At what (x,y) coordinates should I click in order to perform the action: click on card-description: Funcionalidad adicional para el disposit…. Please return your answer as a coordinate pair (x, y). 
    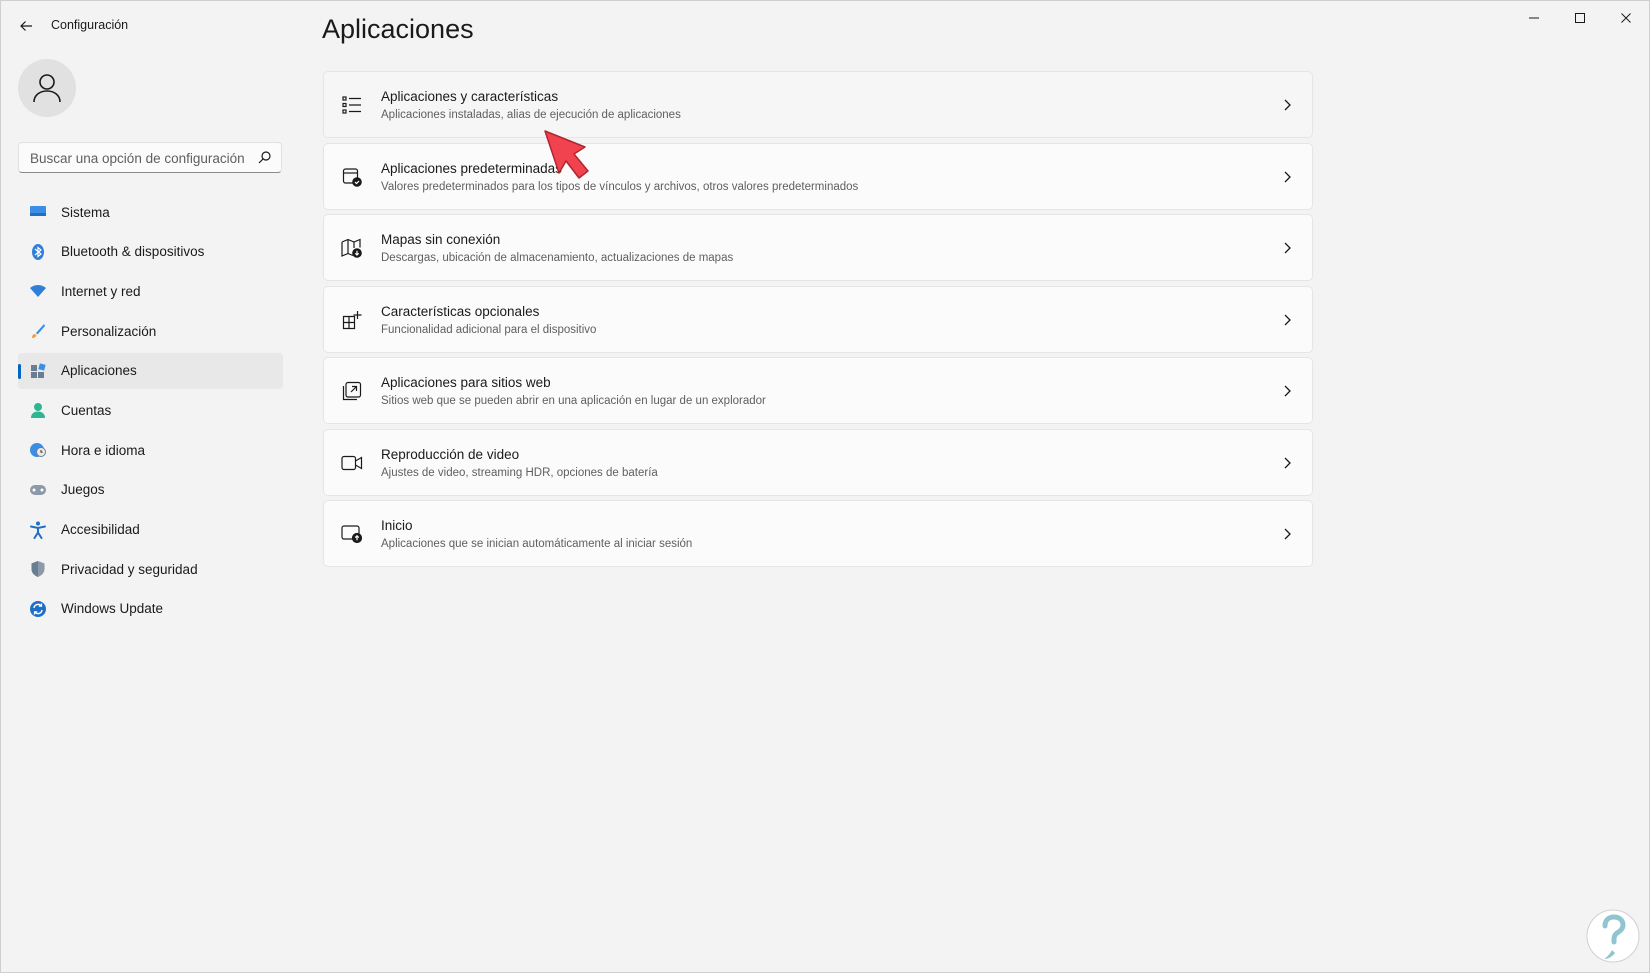
    Looking at the image, I should click on (489, 329).